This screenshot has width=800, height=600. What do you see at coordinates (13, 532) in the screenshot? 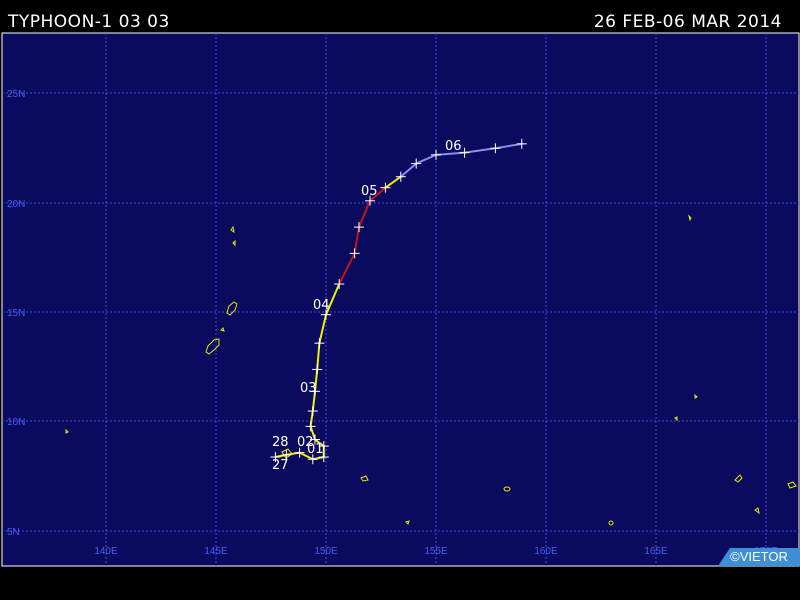
I see `lat-label-5n: 5N` at bounding box center [13, 532].